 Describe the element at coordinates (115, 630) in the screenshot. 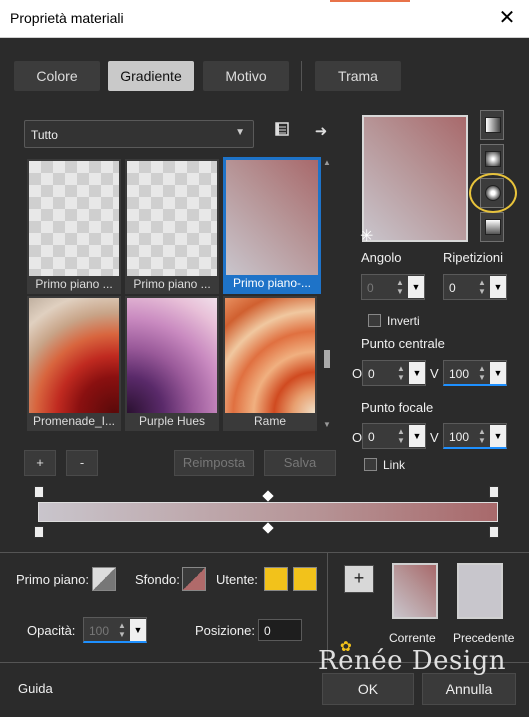

I see `opacity-input: 100 ▲ ▼ ▼` at that location.